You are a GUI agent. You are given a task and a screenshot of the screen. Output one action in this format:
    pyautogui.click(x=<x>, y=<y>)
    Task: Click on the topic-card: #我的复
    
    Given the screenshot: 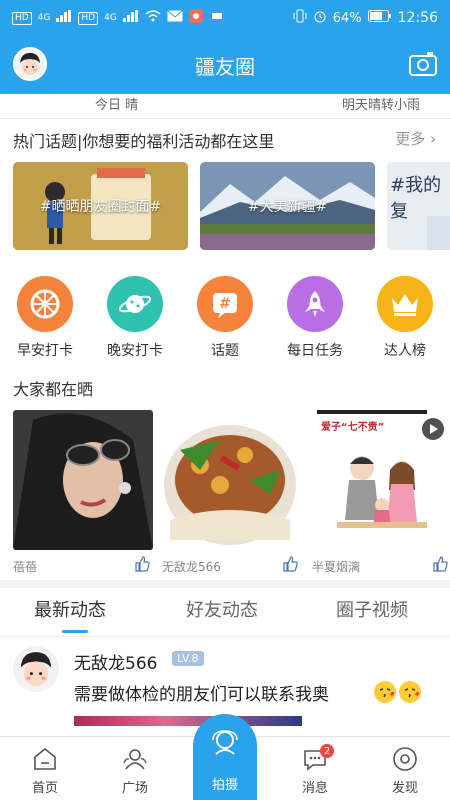 What is the action you would take?
    pyautogui.click(x=418, y=206)
    